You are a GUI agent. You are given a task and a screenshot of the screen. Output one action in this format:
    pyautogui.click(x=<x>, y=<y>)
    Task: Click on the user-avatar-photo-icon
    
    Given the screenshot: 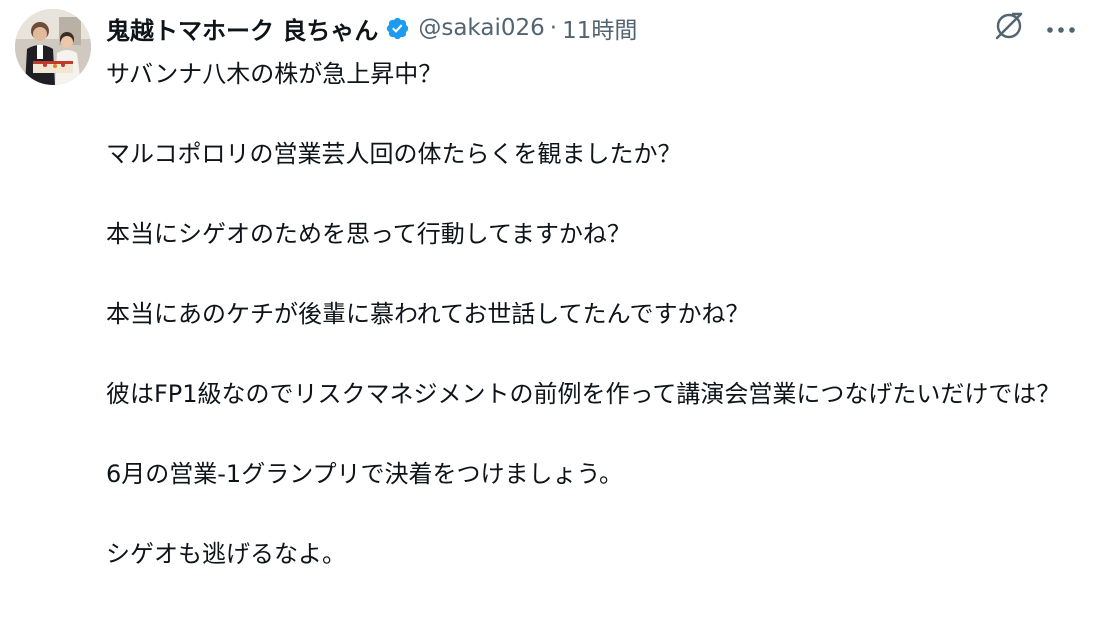 What is the action you would take?
    pyautogui.click(x=53, y=47)
    